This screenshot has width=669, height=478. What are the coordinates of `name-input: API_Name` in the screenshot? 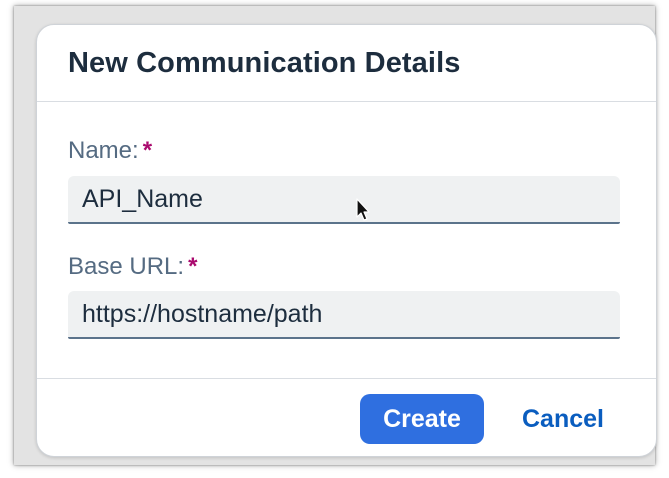 It's located at (344, 200).